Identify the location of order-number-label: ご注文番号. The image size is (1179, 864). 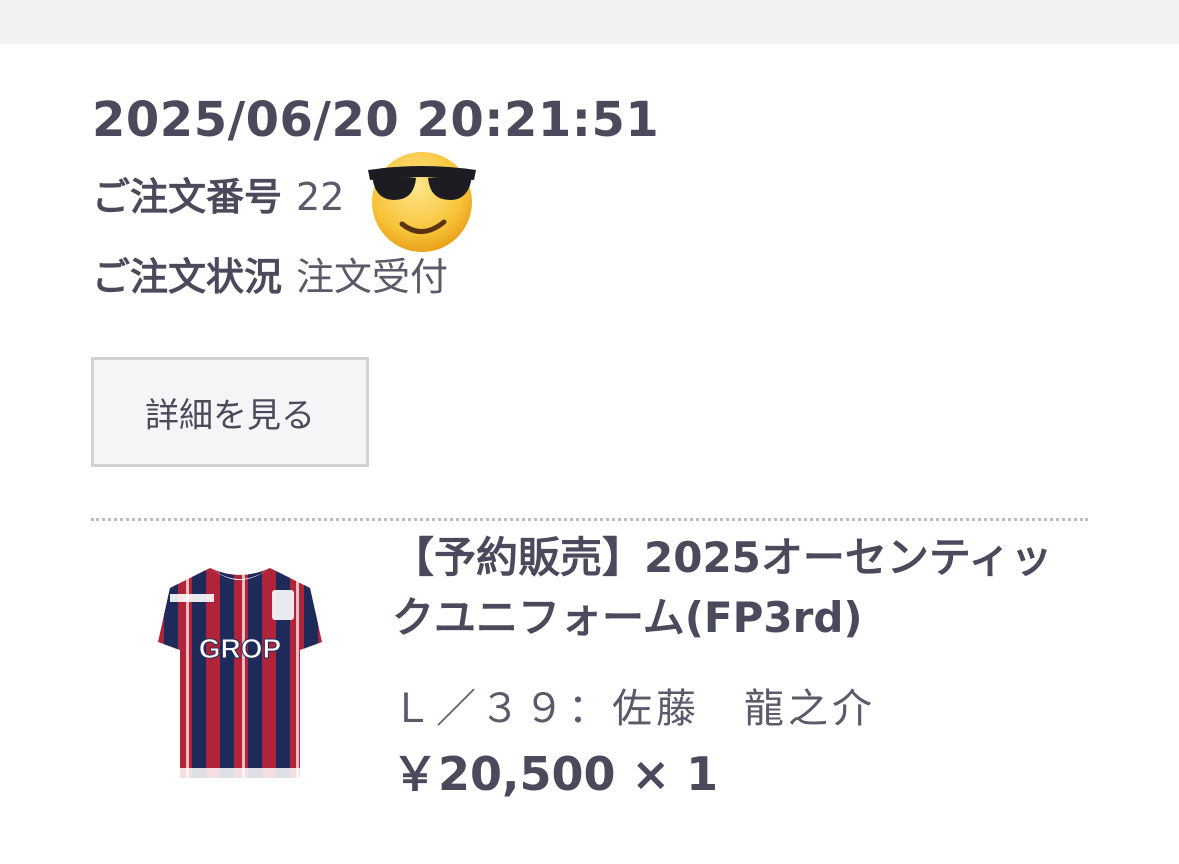
(187, 197).